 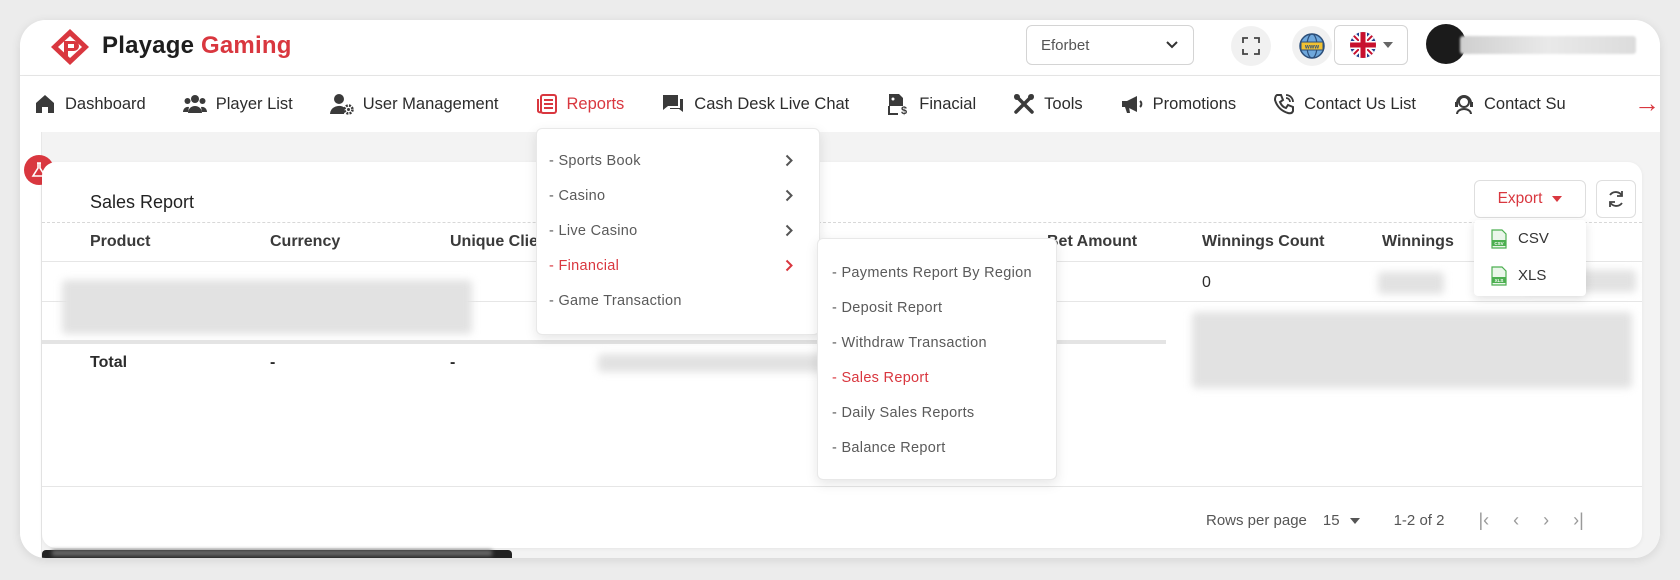 I want to click on nav-label: User Management, so click(x=430, y=103).